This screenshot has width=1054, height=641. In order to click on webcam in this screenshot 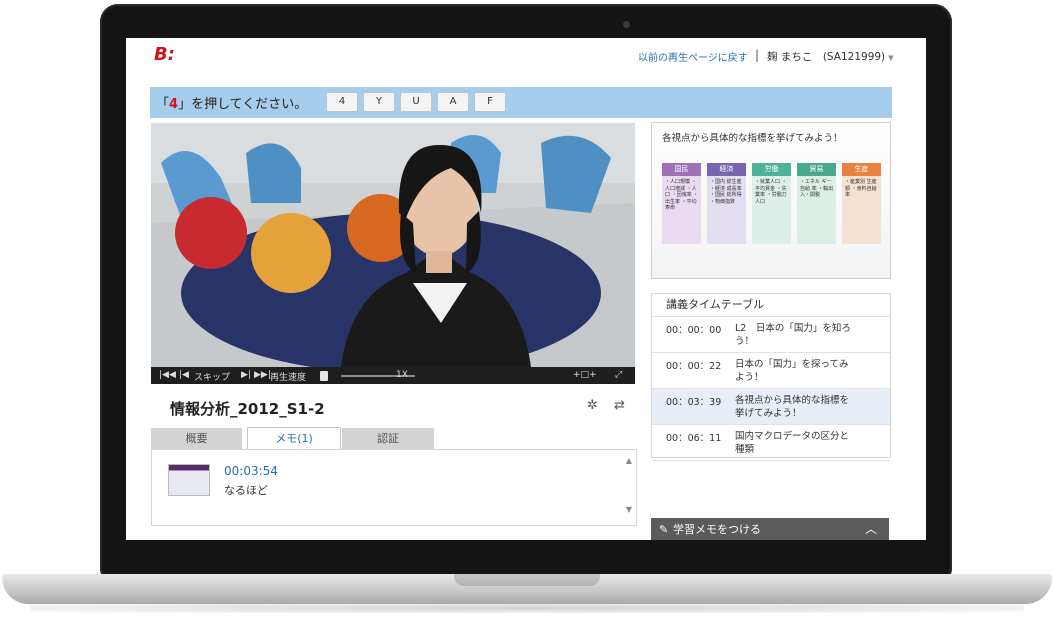, I will do `click(626, 24)`.